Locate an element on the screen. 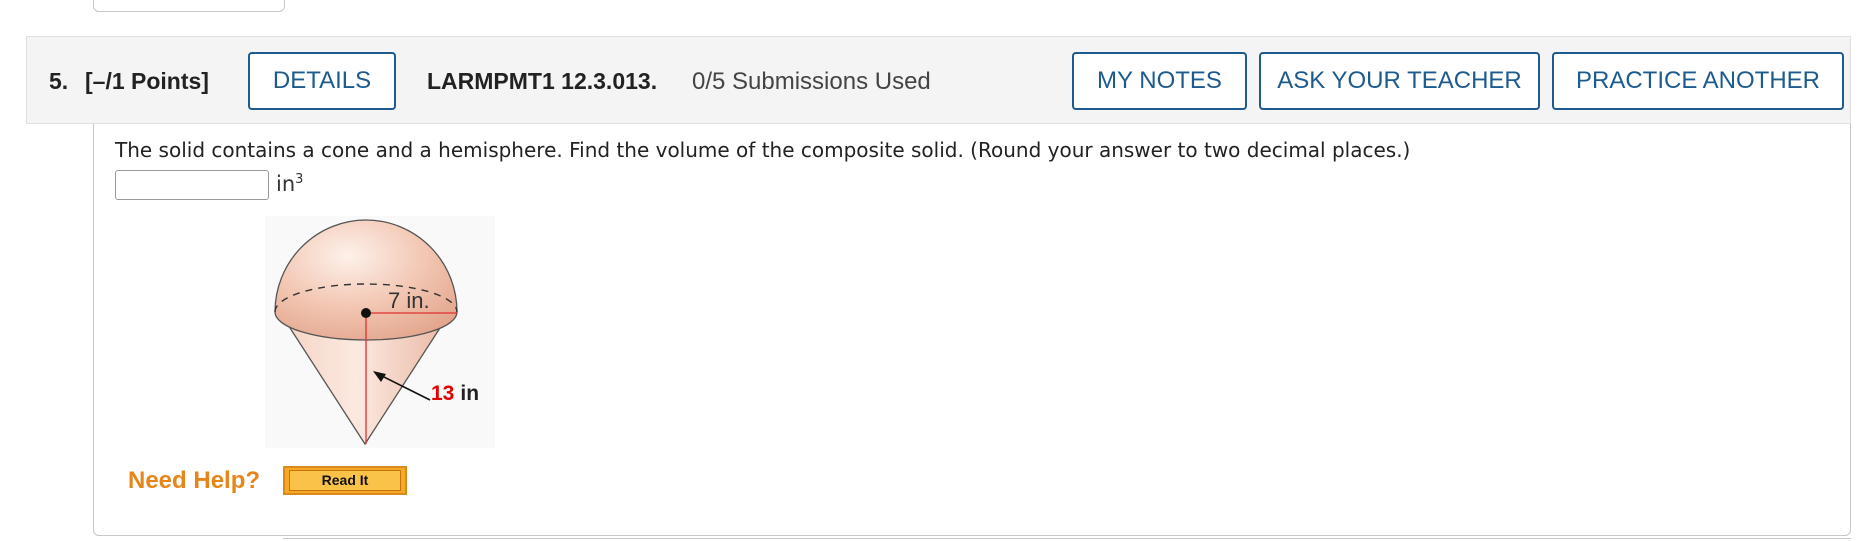 This screenshot has height=541, width=1868. answer-input is located at coordinates (192, 185).